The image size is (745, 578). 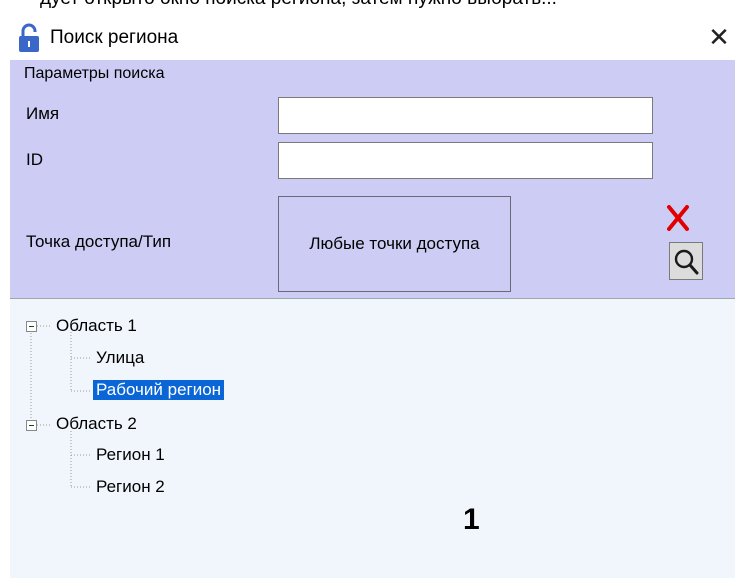 I want to click on tree-node-oblast-1: Область 1, so click(x=96, y=326).